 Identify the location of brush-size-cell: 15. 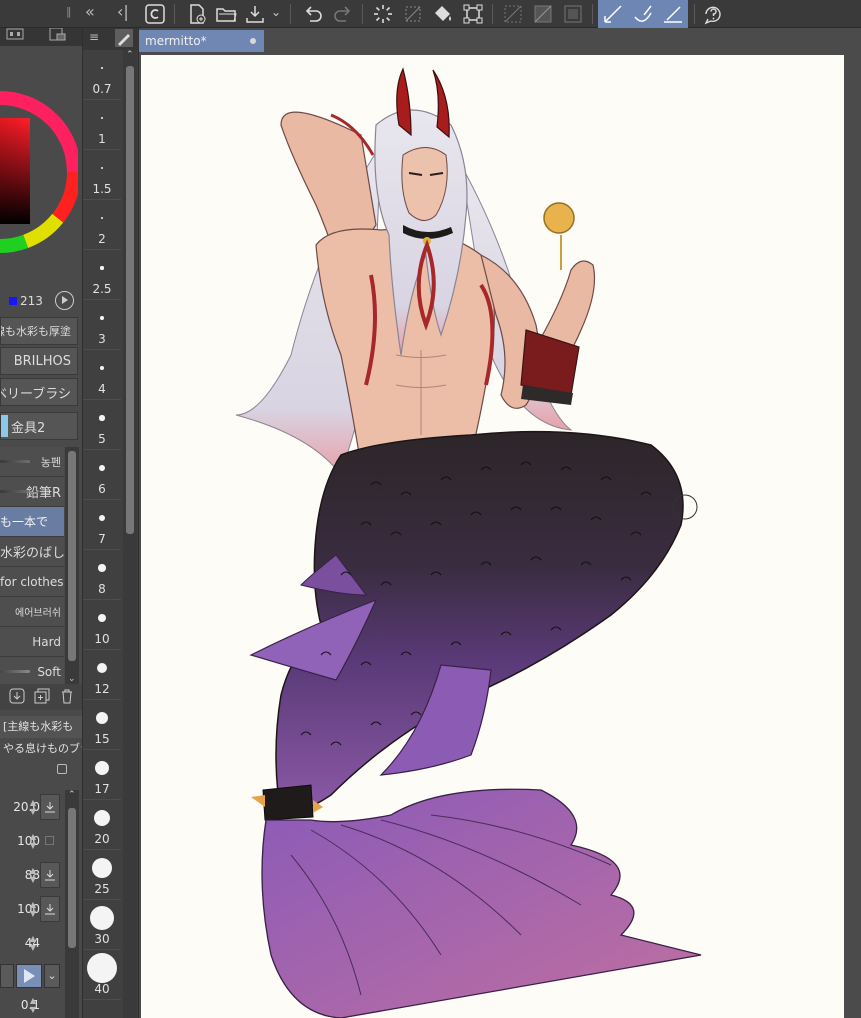
(102, 725).